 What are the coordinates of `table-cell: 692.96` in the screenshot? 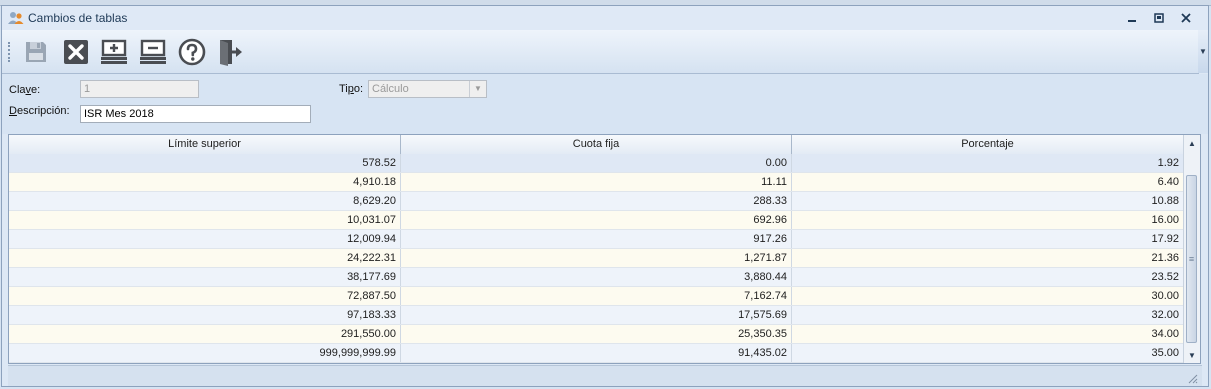 It's located at (596, 220).